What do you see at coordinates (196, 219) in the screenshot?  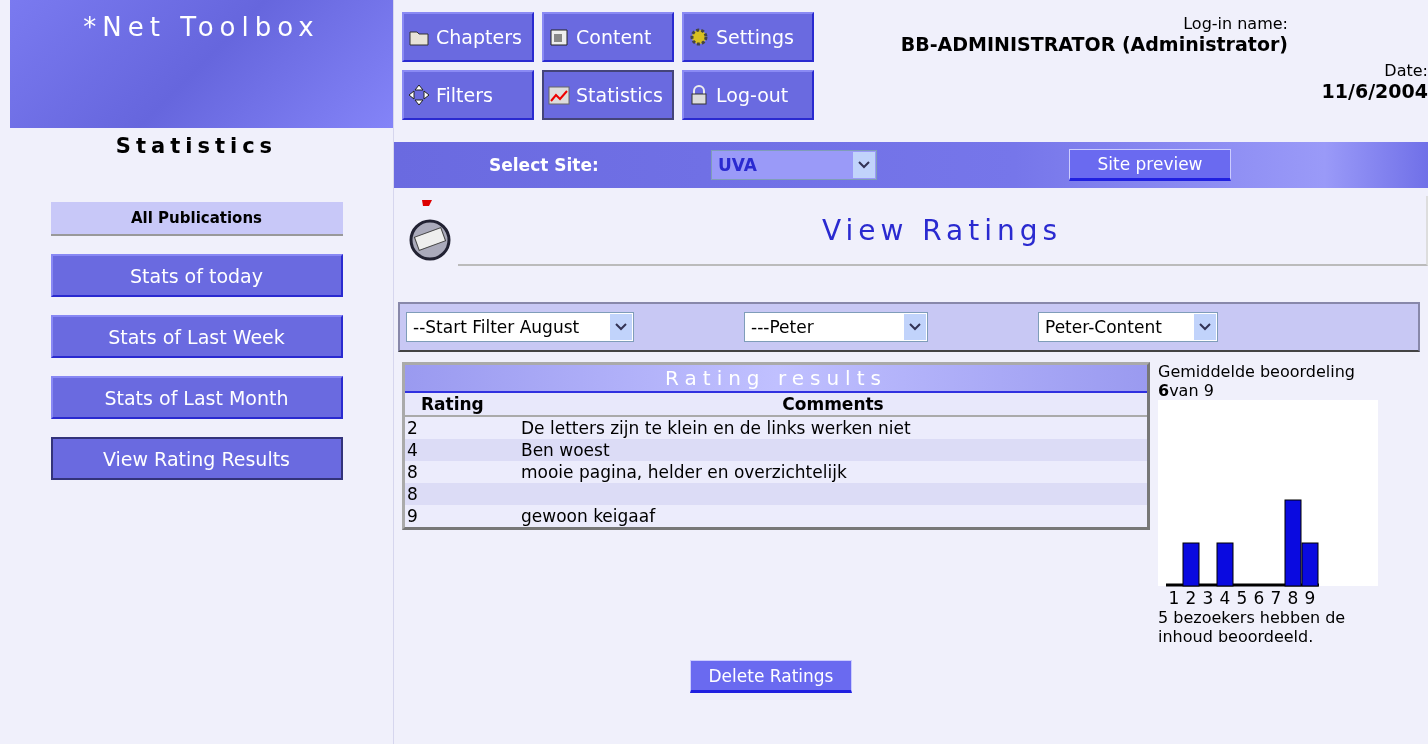 I see `sidebar-heading: All Publications` at bounding box center [196, 219].